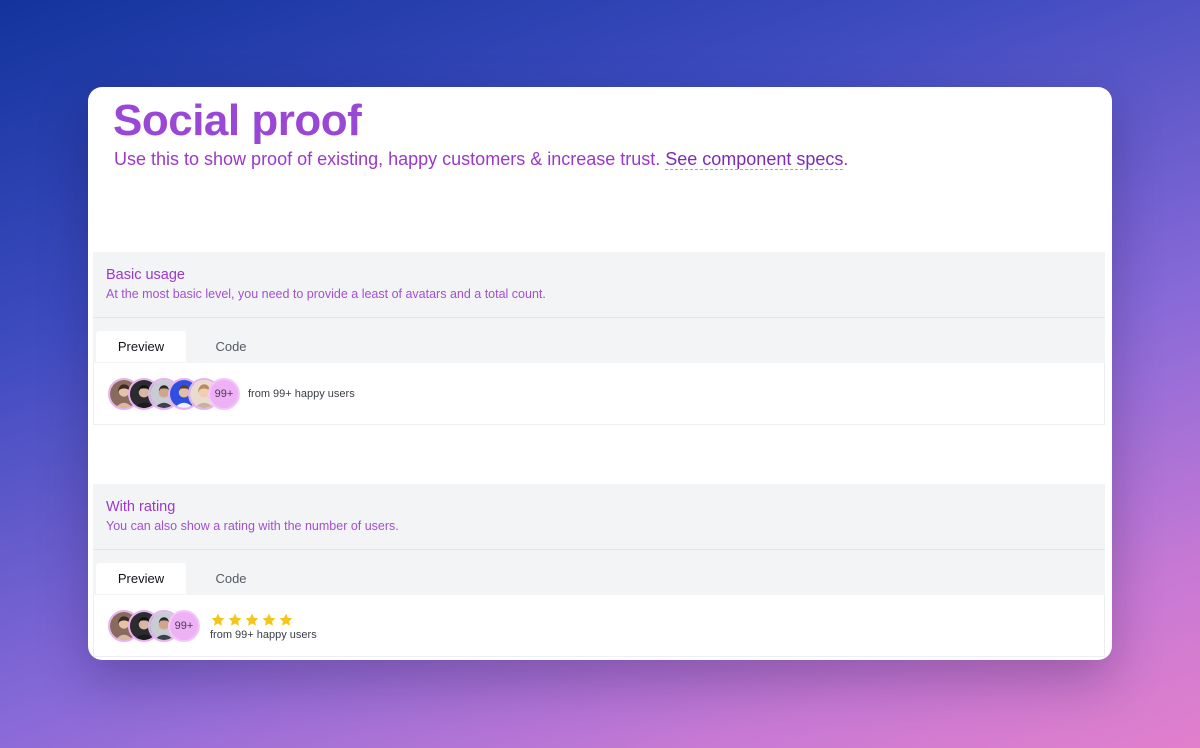 The image size is (1200, 748). I want to click on rating-block: from 99+ happy users, so click(263, 626).